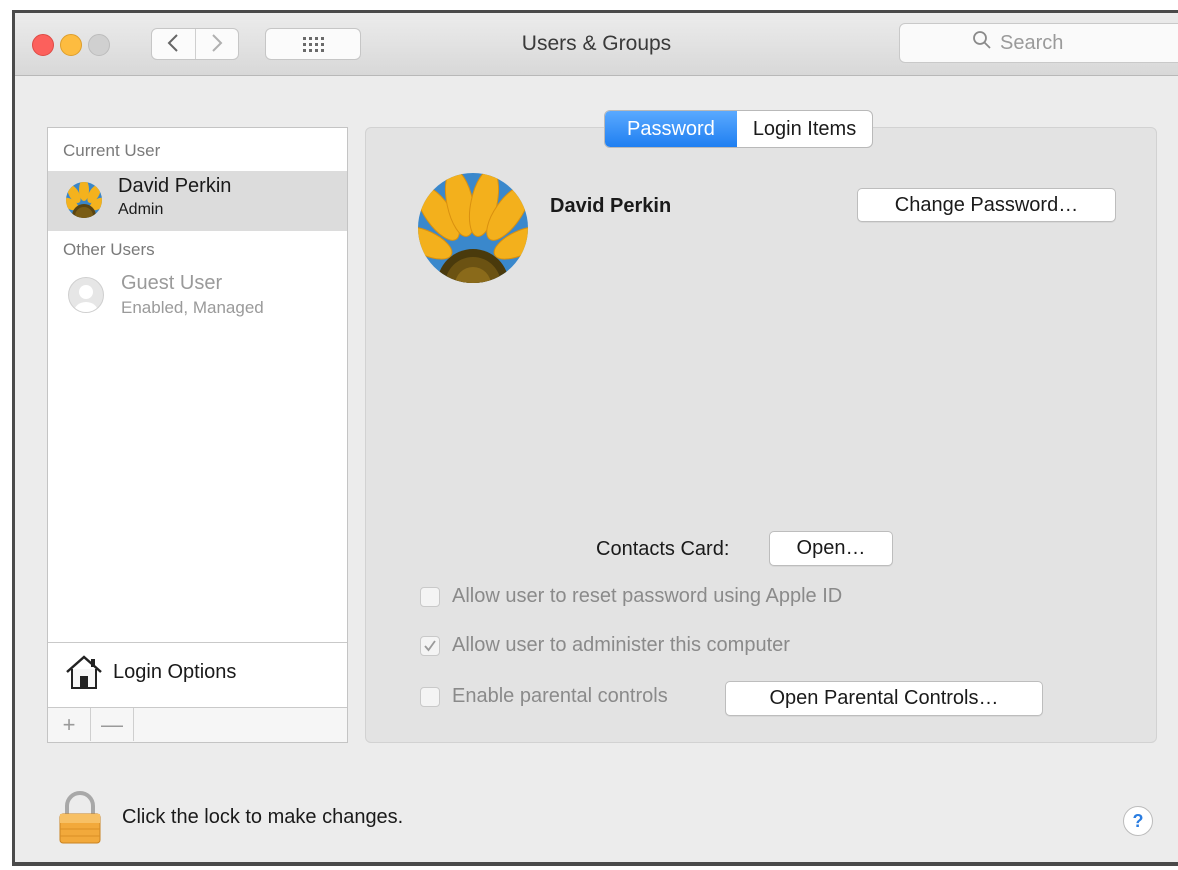 This screenshot has width=1178, height=870. What do you see at coordinates (473, 228) in the screenshot?
I see `user-picture` at bounding box center [473, 228].